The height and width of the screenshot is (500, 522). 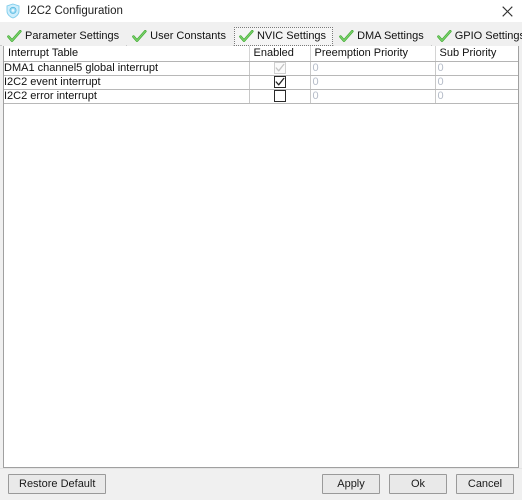 I want to click on tab-dma-settings: DMA Settings, so click(x=382, y=36).